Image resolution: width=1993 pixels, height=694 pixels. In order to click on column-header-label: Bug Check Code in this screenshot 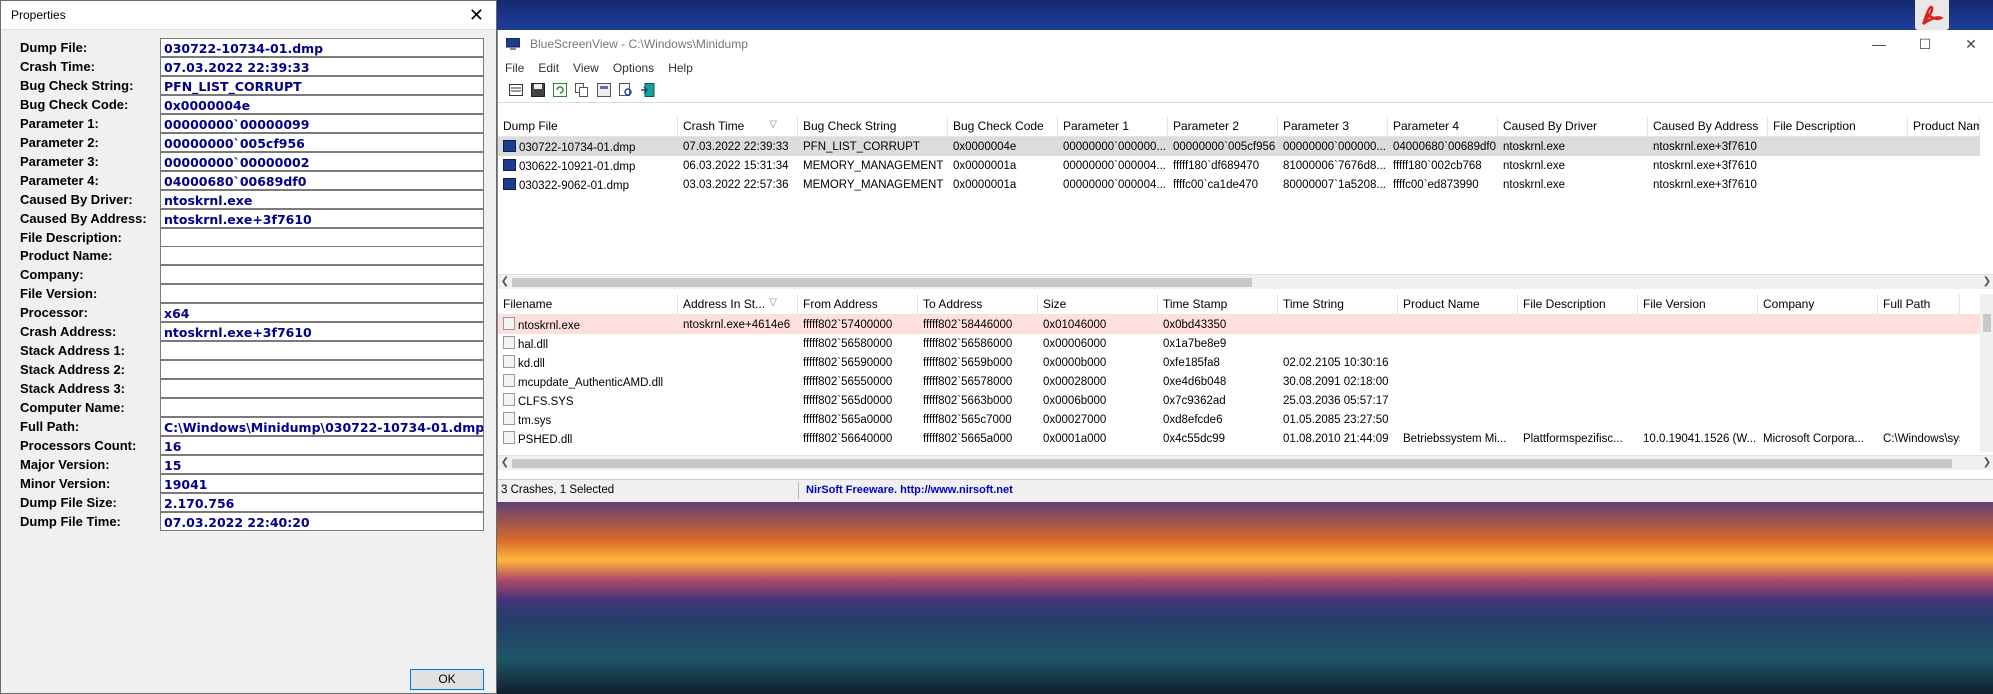, I will do `click(998, 126)`.